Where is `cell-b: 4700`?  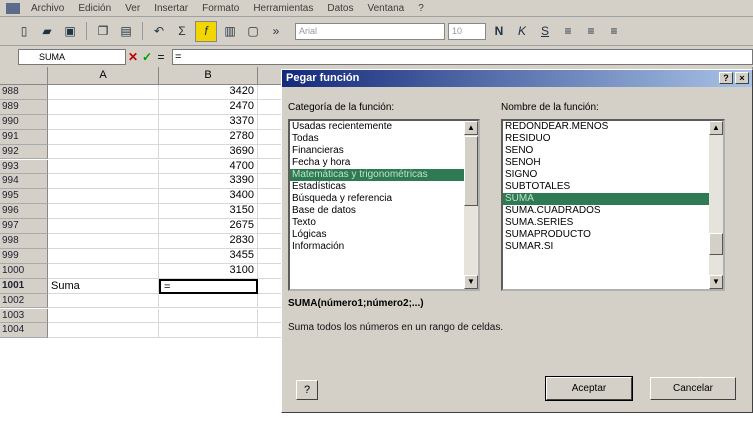 cell-b: 4700 is located at coordinates (208, 167).